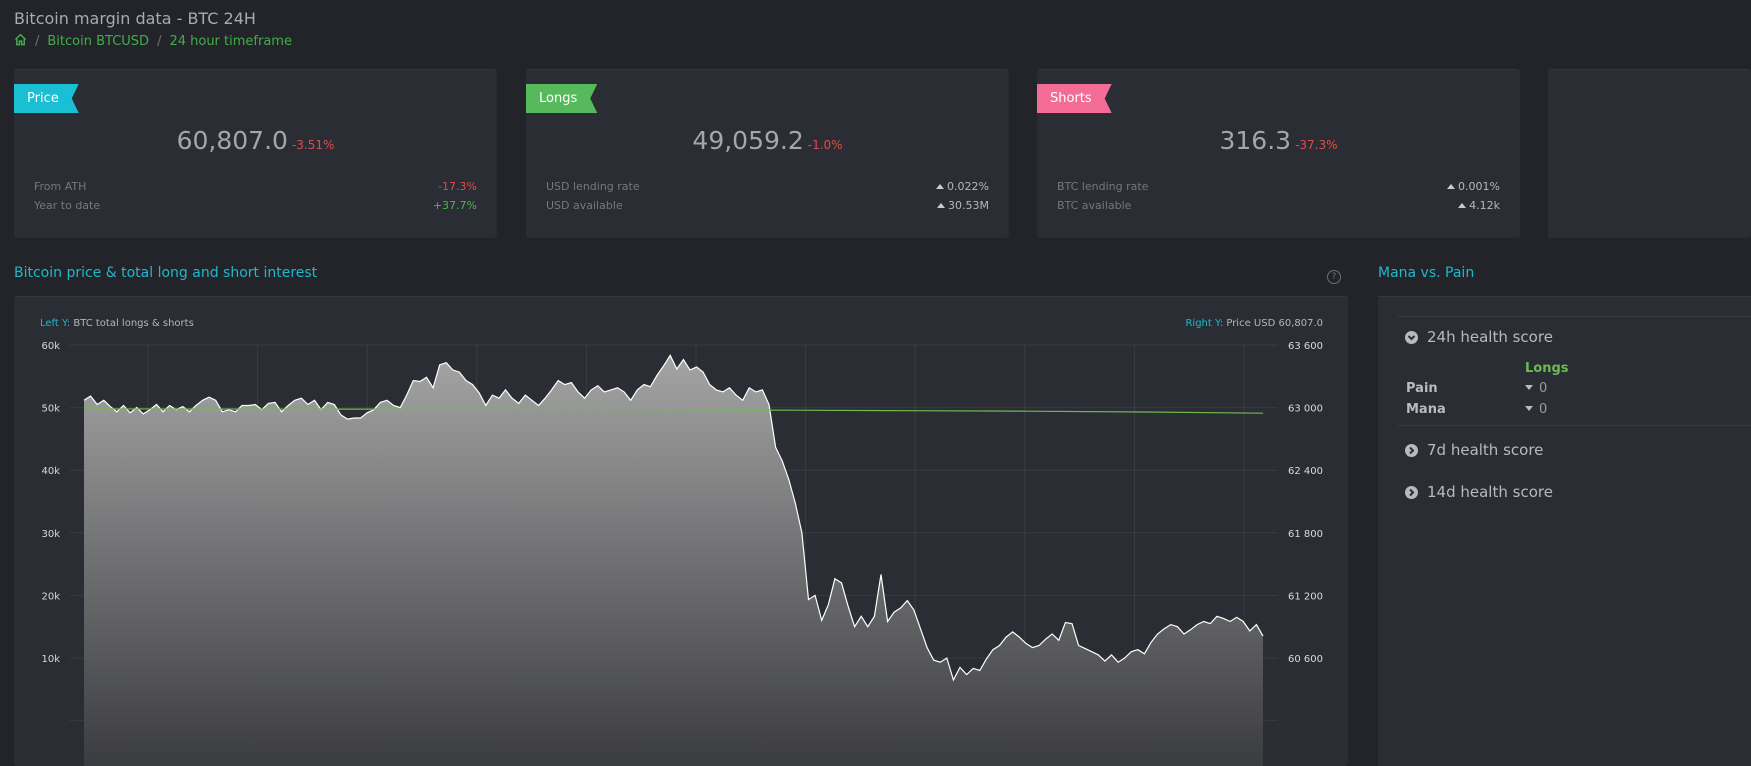  What do you see at coordinates (50, 409) in the screenshot?
I see `left-tick-label: 50k` at bounding box center [50, 409].